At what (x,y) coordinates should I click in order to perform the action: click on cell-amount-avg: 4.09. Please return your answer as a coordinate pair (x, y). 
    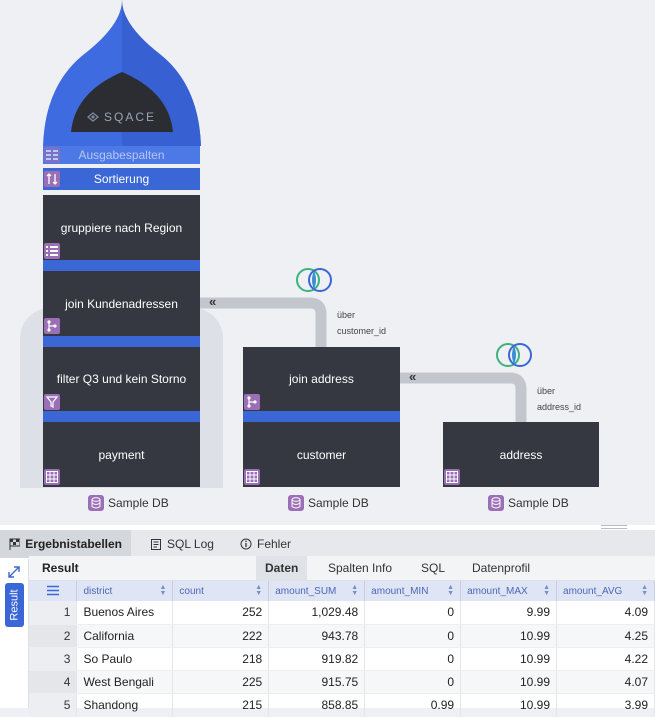
    Looking at the image, I should click on (605, 613).